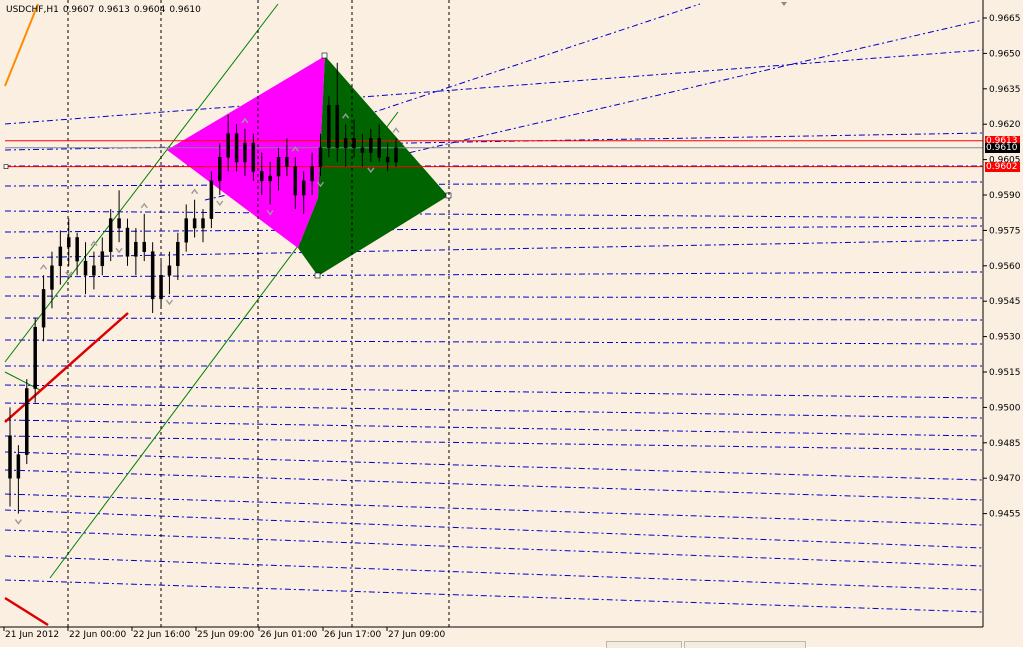 This screenshot has height=648, width=1023. Describe the element at coordinates (1005, 302) in the screenshot. I see `price-label: 0.9545` at that location.